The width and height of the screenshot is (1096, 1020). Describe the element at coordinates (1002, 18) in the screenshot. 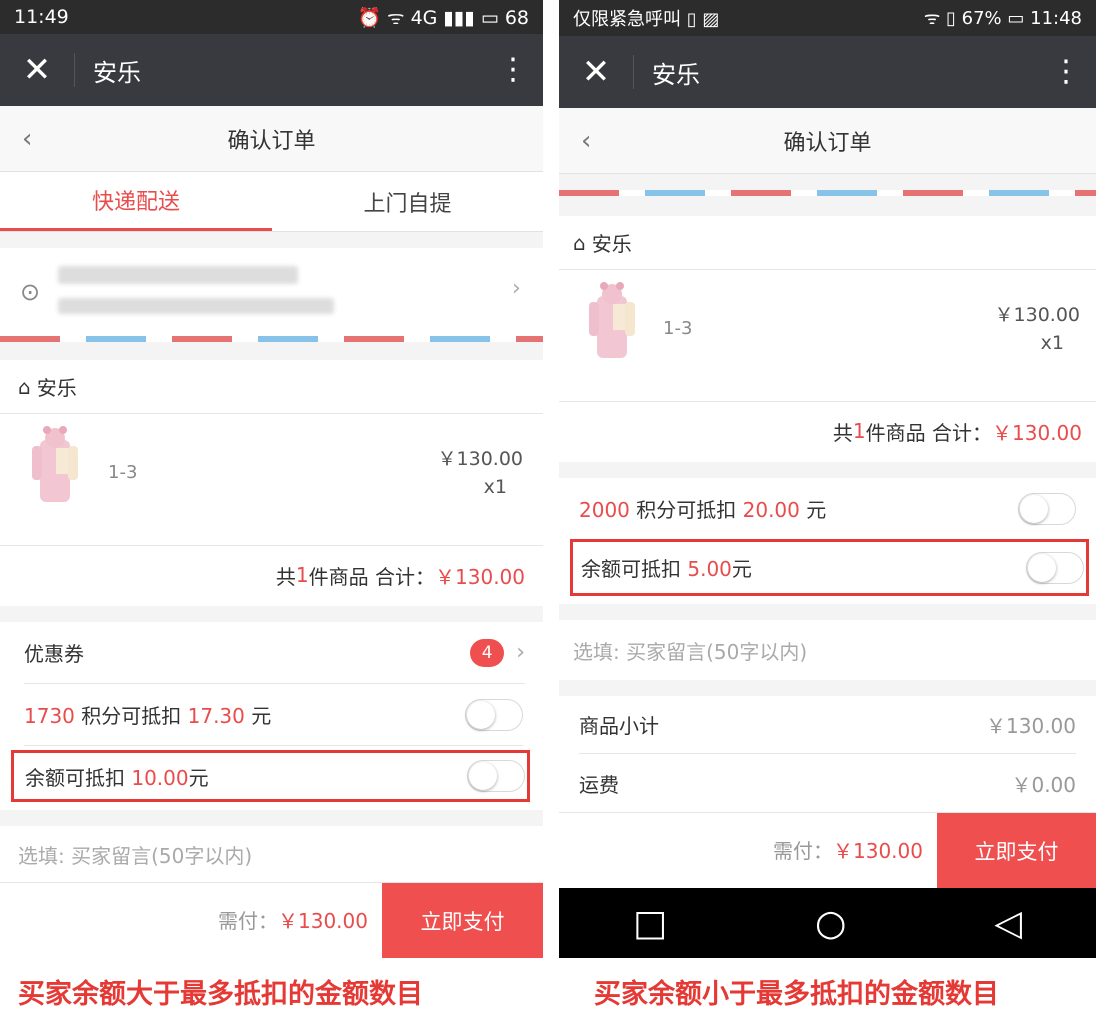

I see `status-icons: ᯤ ▯ 67% ▭ 11:48` at that location.